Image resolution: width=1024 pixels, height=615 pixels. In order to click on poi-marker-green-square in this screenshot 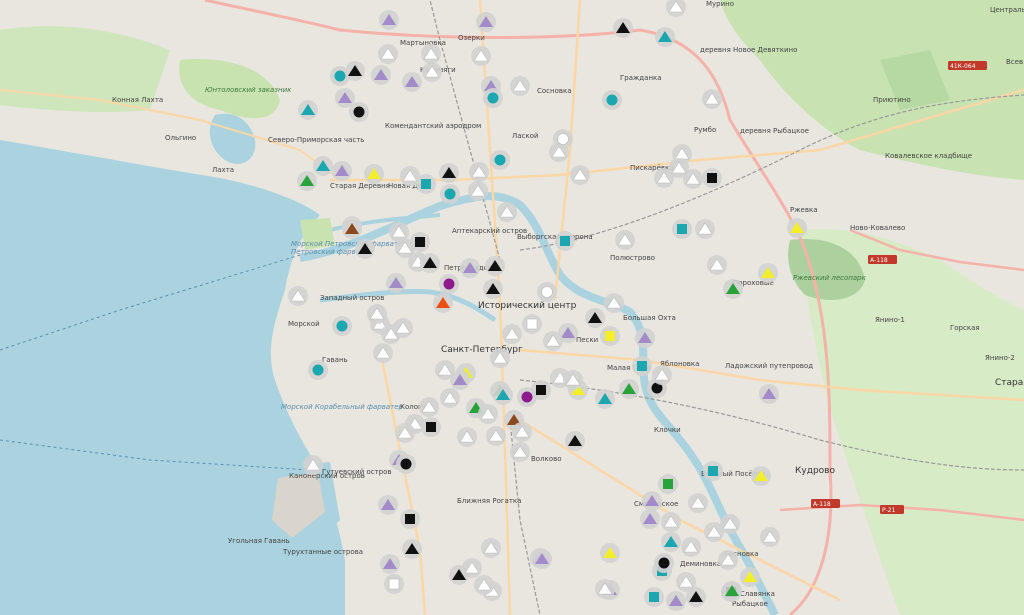, I will do `click(668, 484)`.